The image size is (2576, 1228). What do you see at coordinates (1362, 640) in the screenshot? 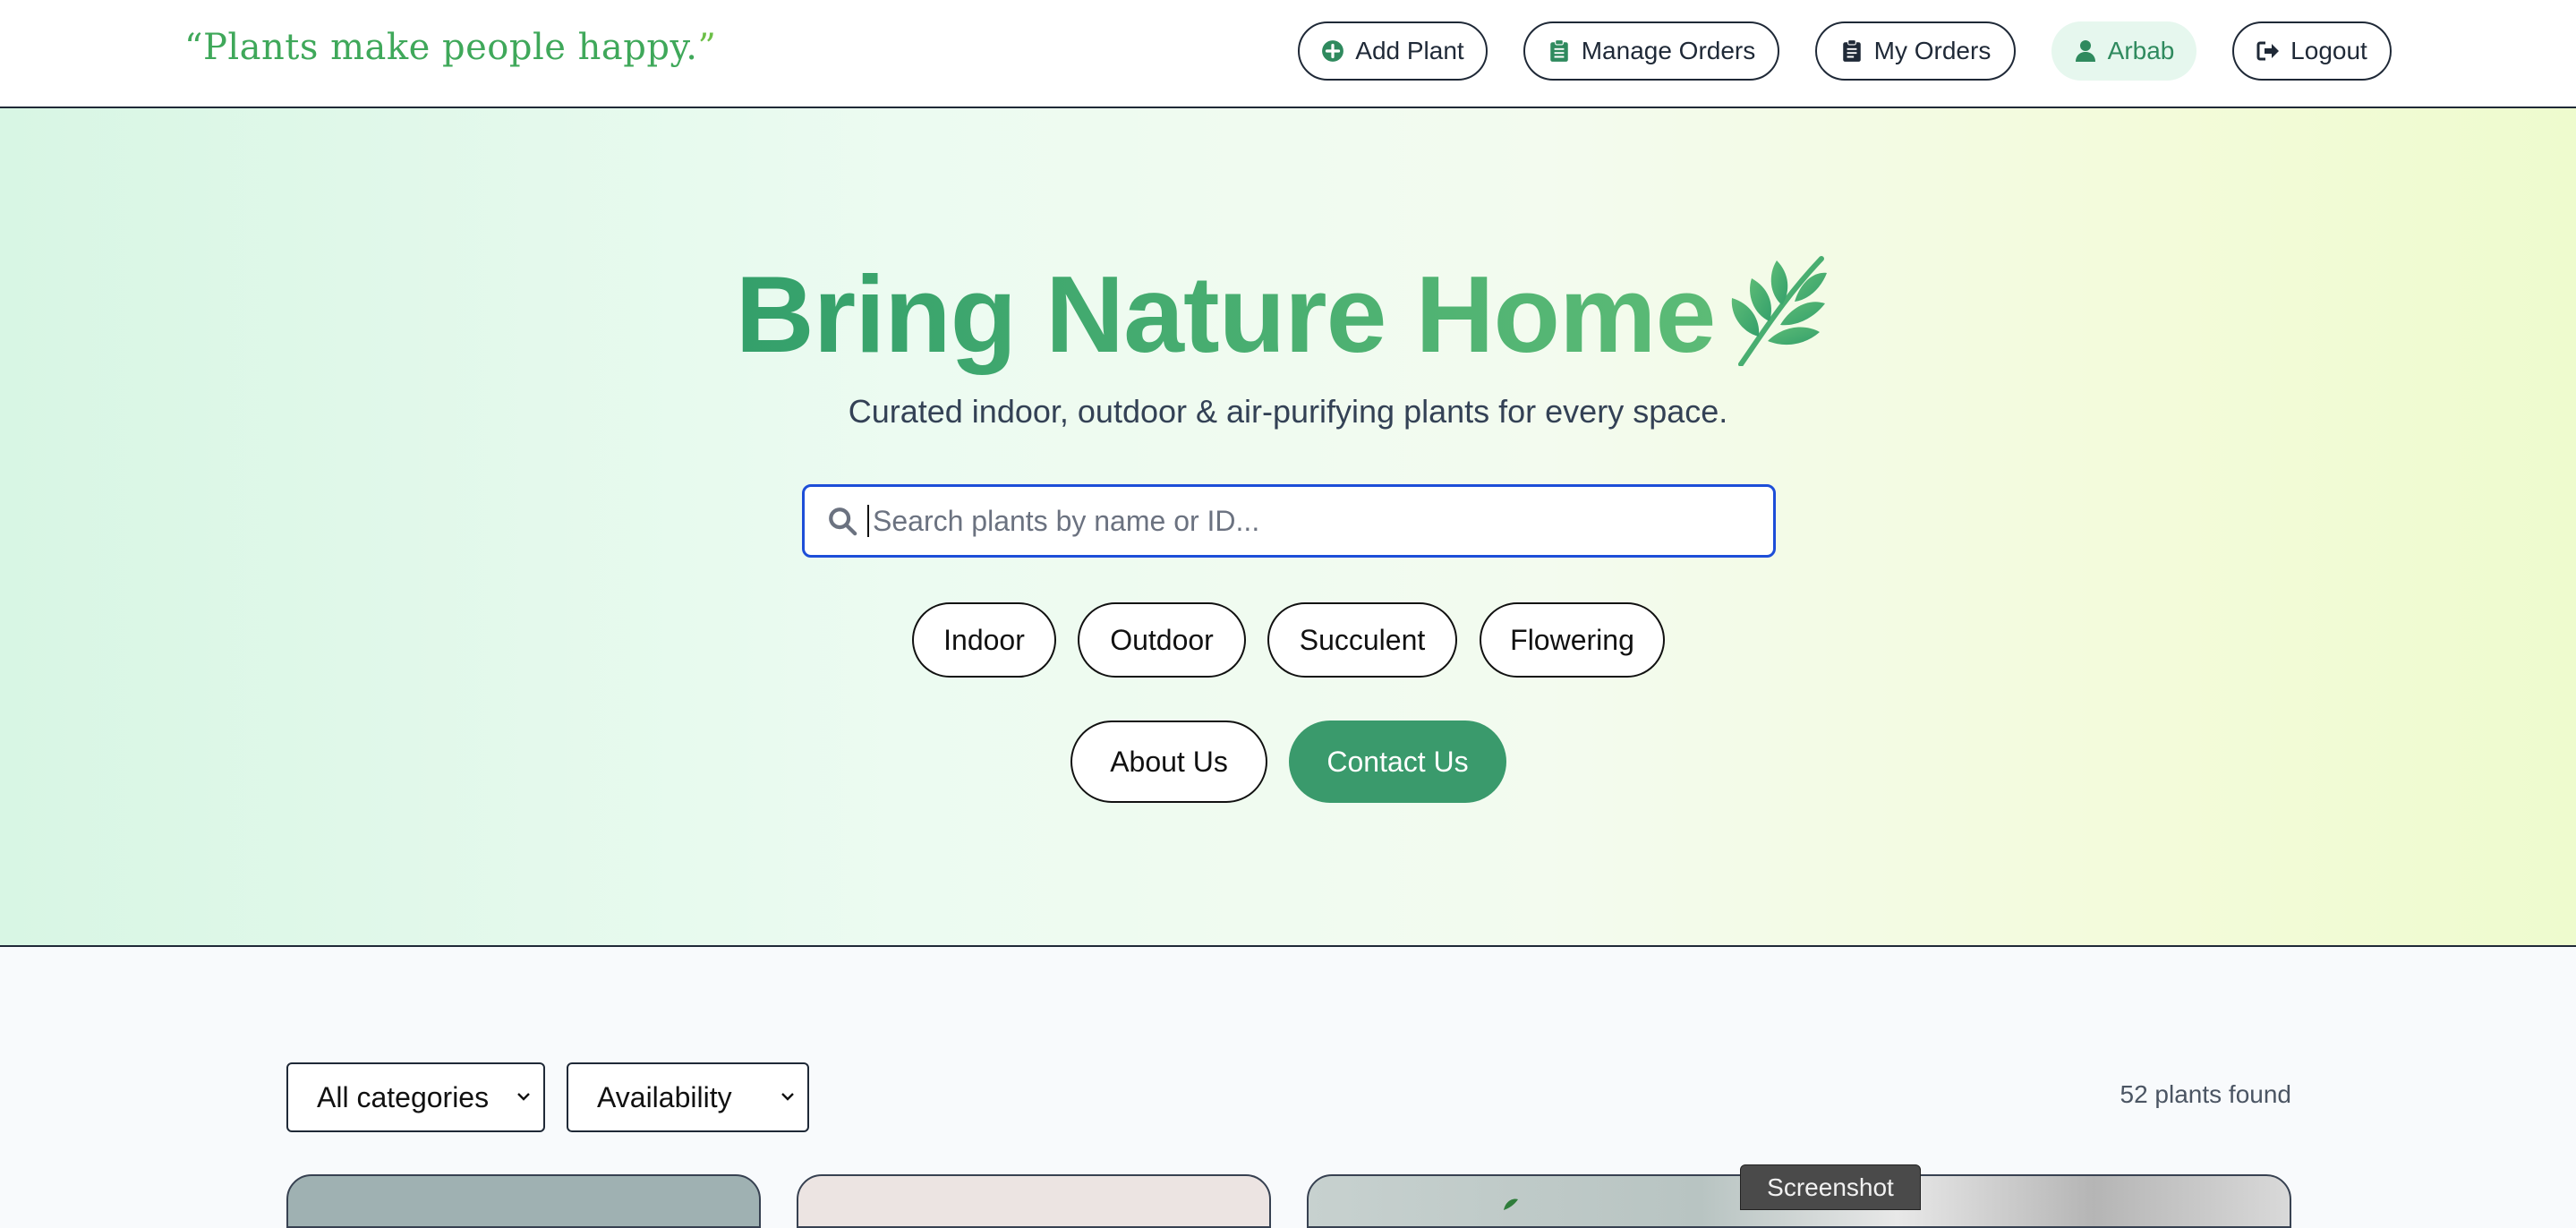
I see `chip-succulent: Succulent` at bounding box center [1362, 640].